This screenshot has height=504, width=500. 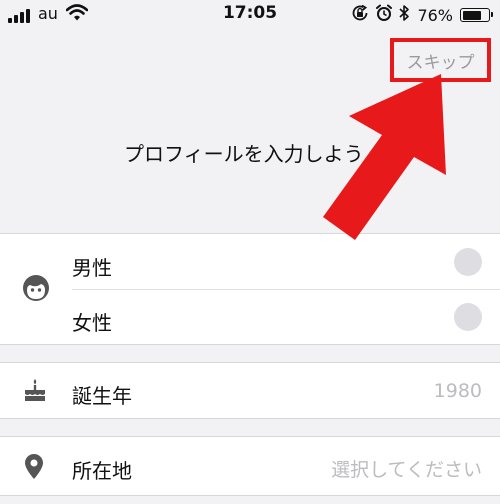 I want to click on birth-year-row: 誕生年 1980, so click(x=250, y=390).